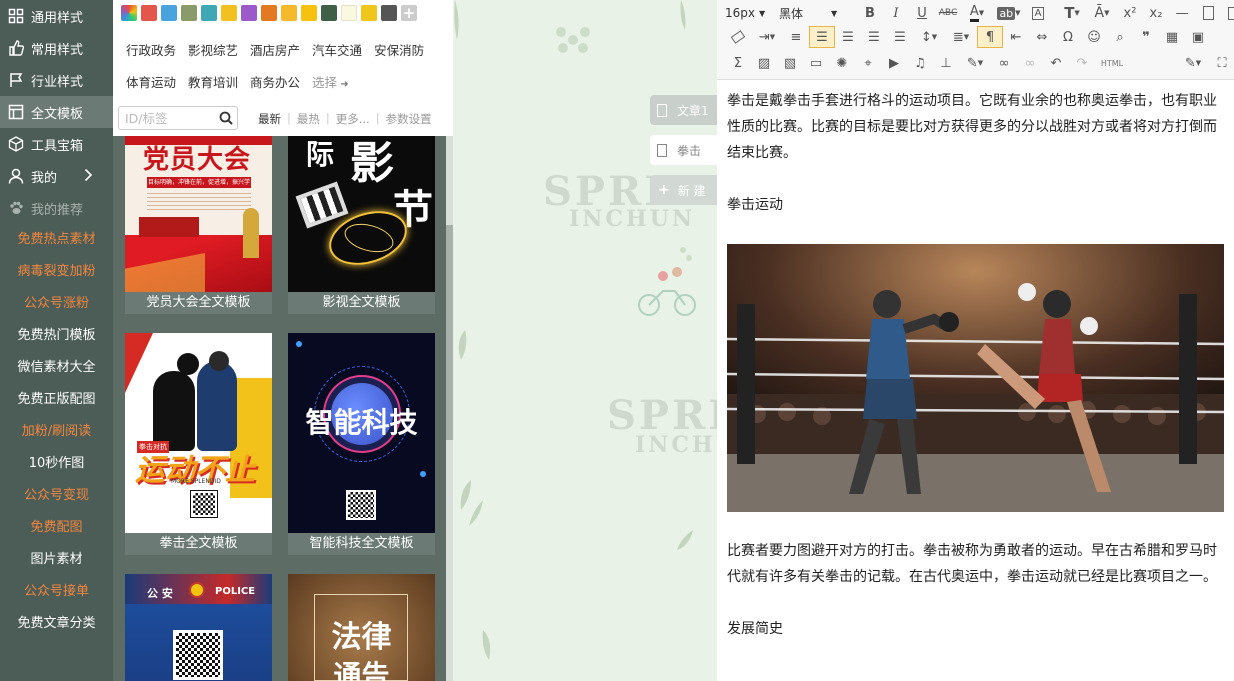  Describe the element at coordinates (896, 13) in the screenshot. I see `italic-button: I` at that location.